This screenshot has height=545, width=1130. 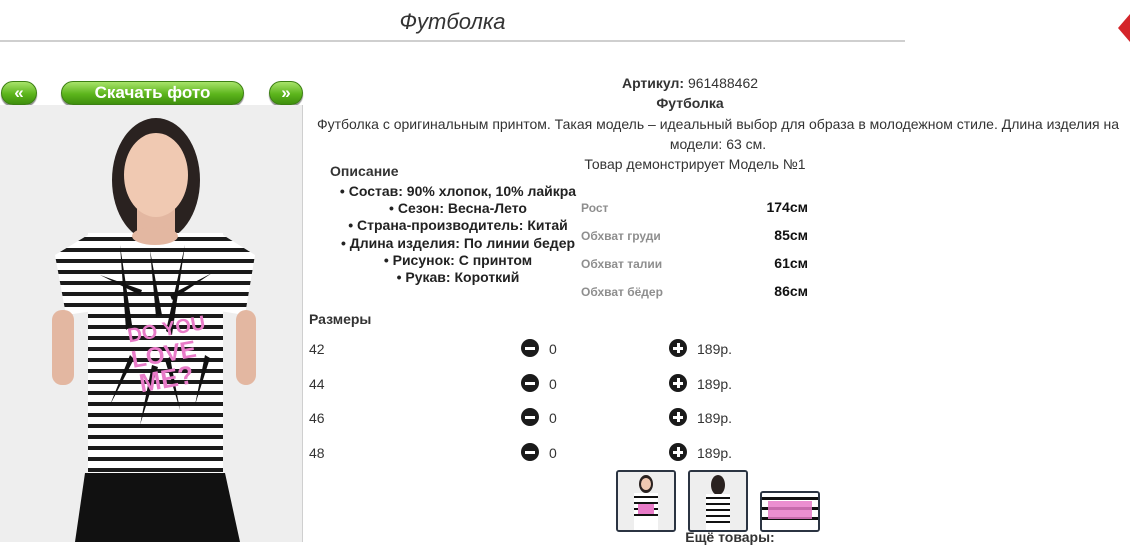 I want to click on next-photo-button: », so click(x=286, y=93).